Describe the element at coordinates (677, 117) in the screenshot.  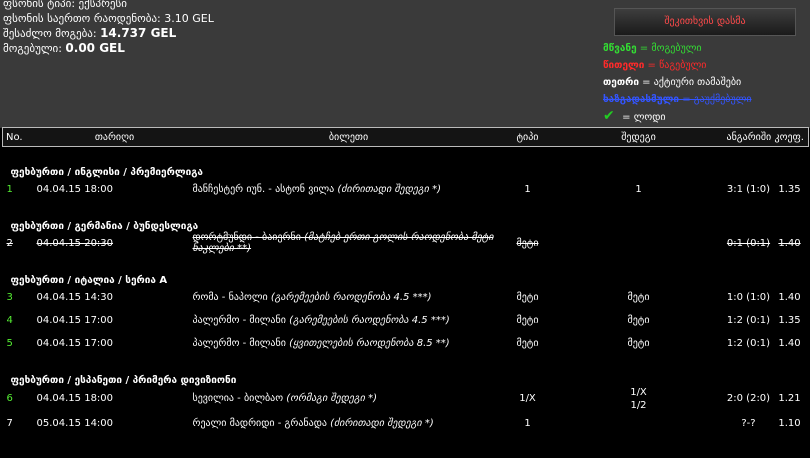
I see `legend-check: ✔ = ლოდი` at that location.